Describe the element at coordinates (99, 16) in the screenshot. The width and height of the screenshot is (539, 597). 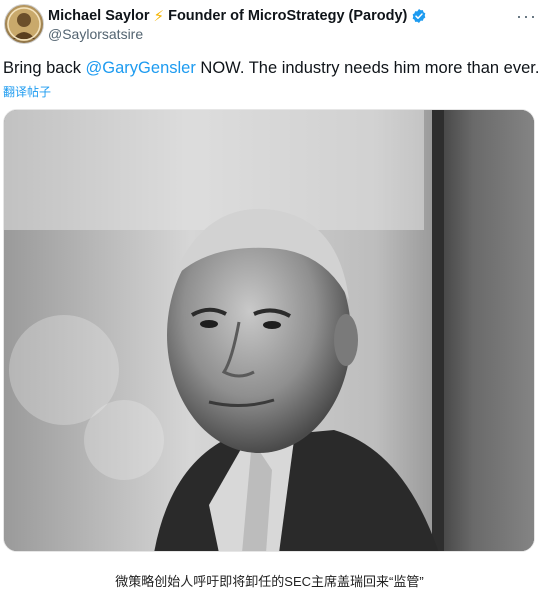
I see `author-name: Michael Saylor` at that location.